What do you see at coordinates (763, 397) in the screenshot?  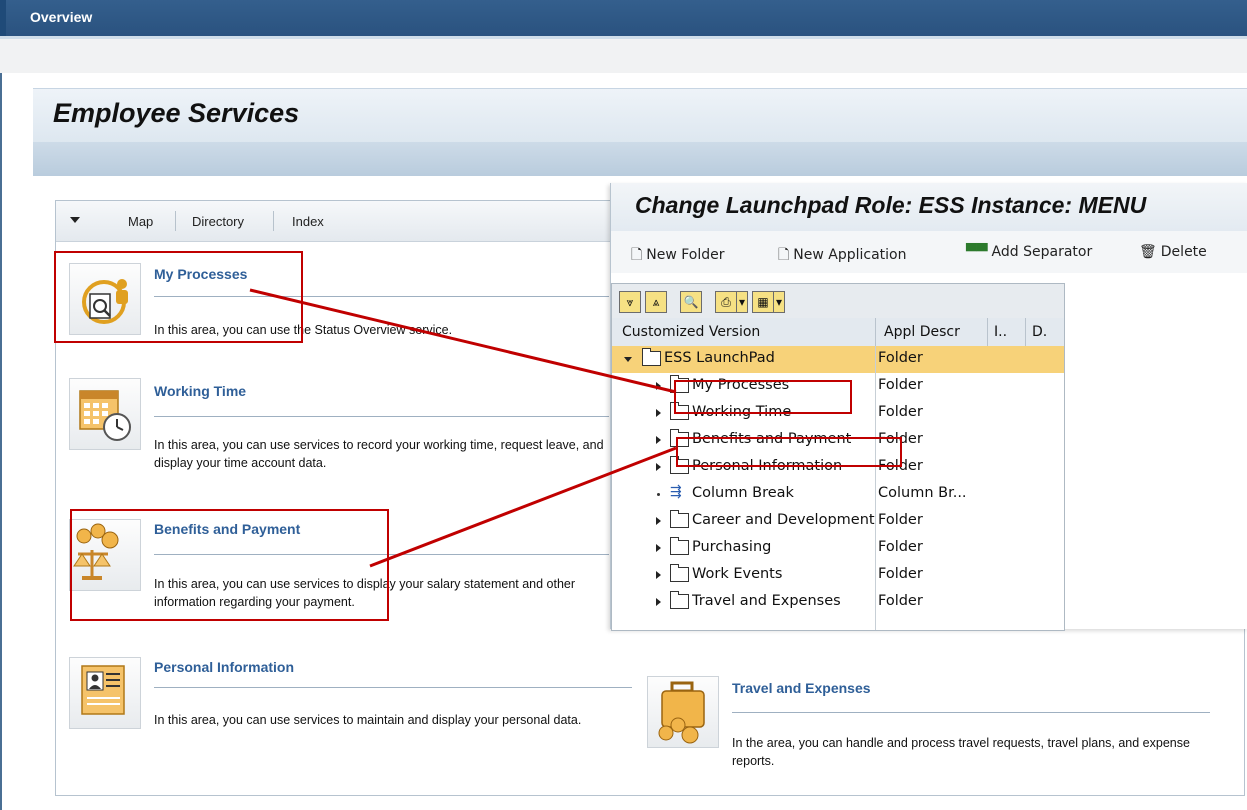 I see `highlight-box-tree-my-processes` at bounding box center [763, 397].